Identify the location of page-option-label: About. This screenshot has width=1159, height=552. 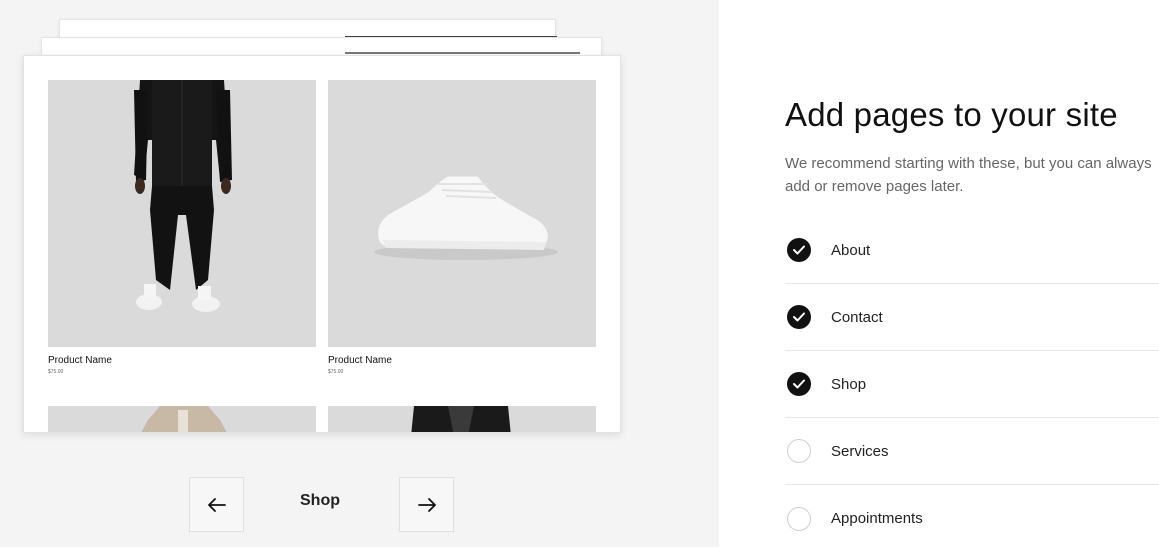
(851, 250).